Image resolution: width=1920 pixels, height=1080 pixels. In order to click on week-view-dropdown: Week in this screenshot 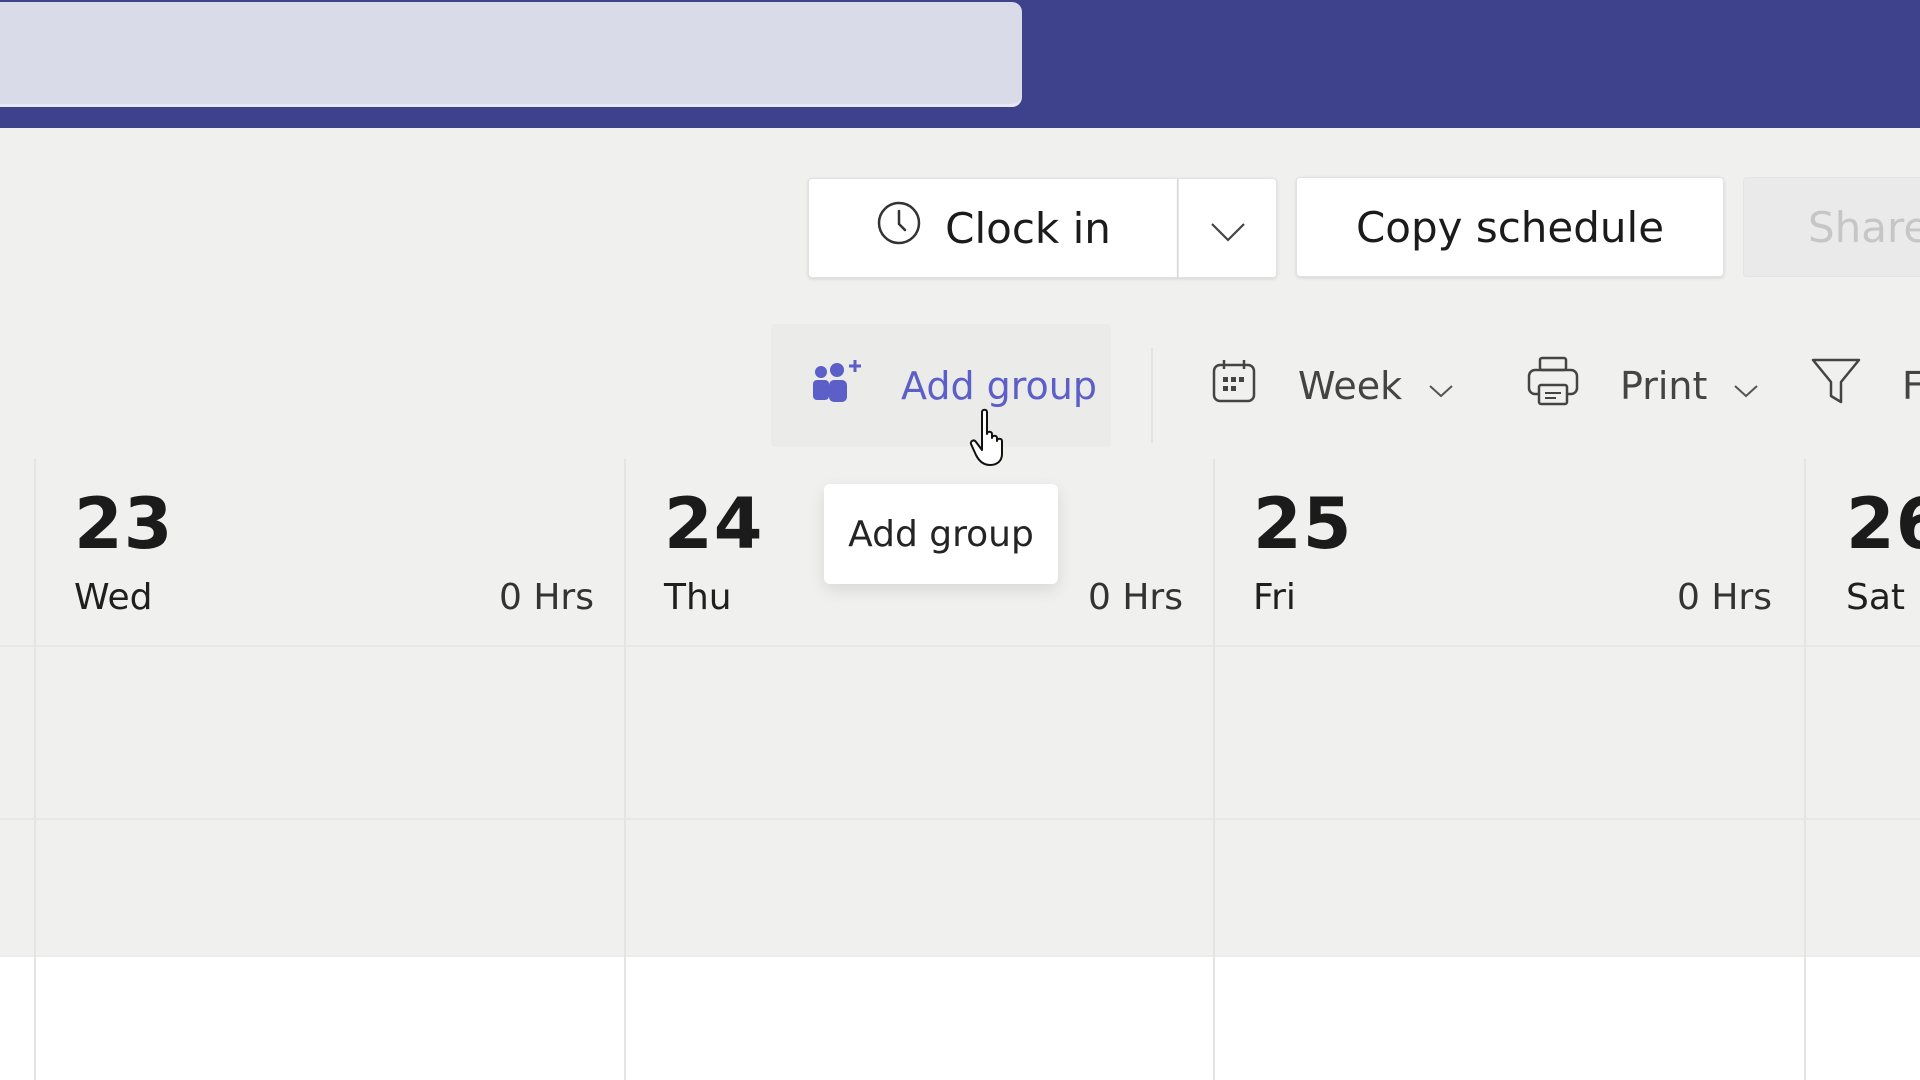, I will do `click(1332, 385)`.